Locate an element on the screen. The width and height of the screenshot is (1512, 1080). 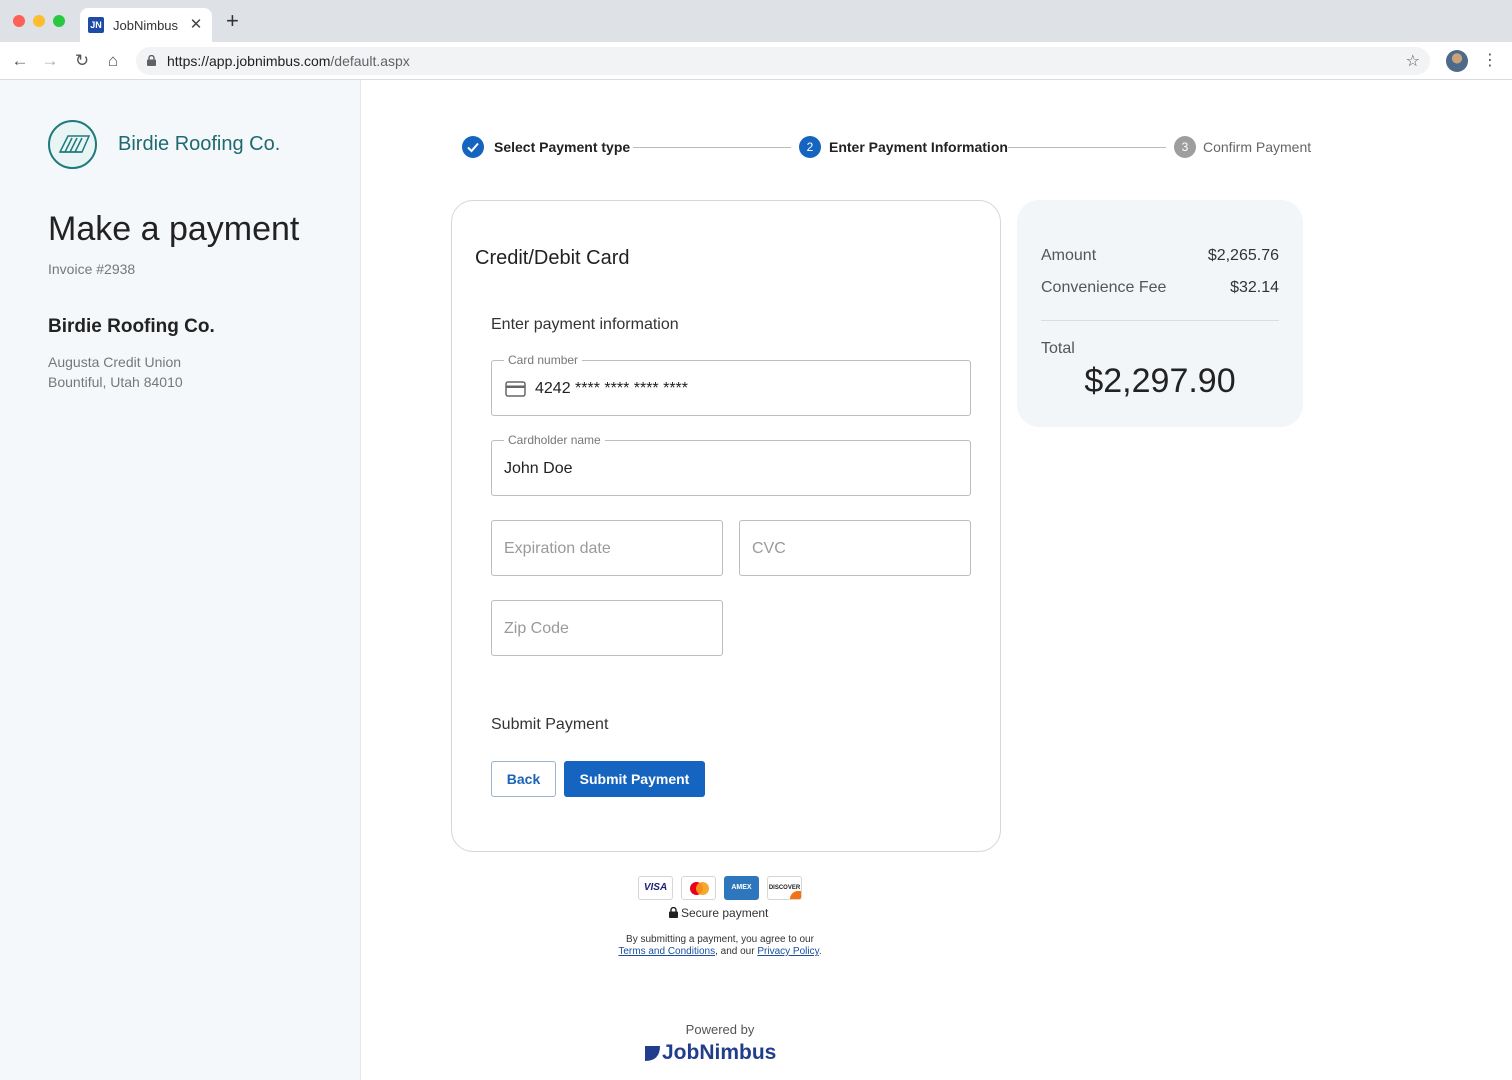
bookmark-star-icon: ☆ is located at coordinates (1413, 61).